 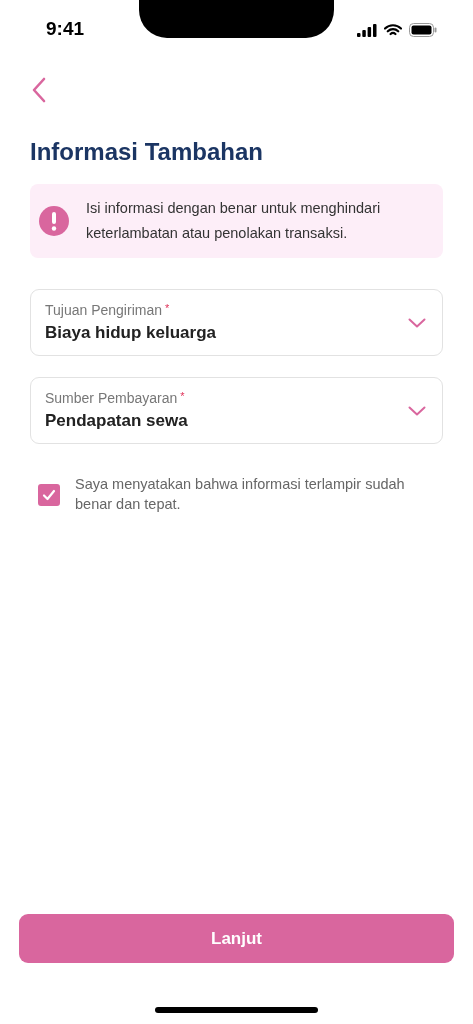 What do you see at coordinates (39, 91) in the screenshot?
I see `back-button` at bounding box center [39, 91].